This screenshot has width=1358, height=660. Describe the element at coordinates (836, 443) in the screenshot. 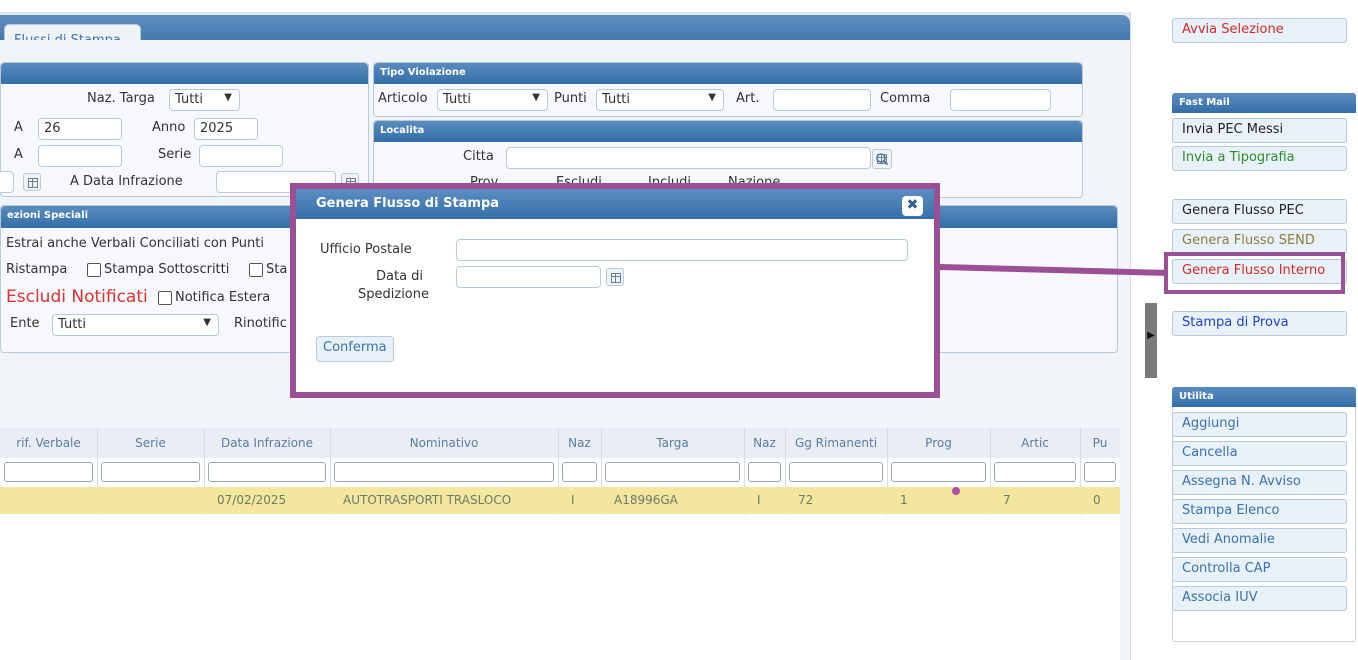

I see `grid-column-header: Gg Rimanenti` at that location.